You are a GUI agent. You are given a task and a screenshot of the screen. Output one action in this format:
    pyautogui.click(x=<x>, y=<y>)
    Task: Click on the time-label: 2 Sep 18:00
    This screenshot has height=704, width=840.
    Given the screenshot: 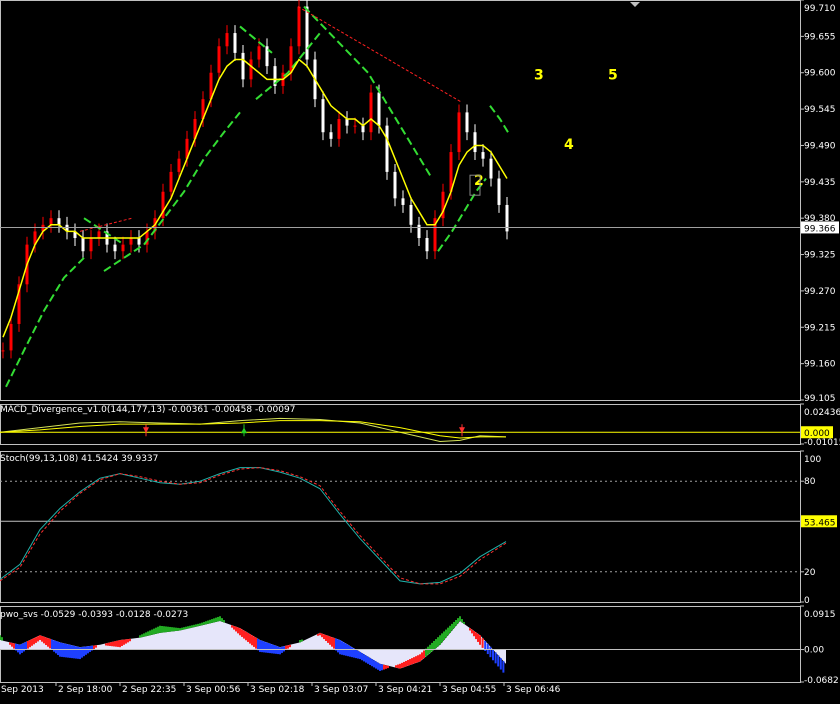 What is the action you would take?
    pyautogui.click(x=85, y=690)
    